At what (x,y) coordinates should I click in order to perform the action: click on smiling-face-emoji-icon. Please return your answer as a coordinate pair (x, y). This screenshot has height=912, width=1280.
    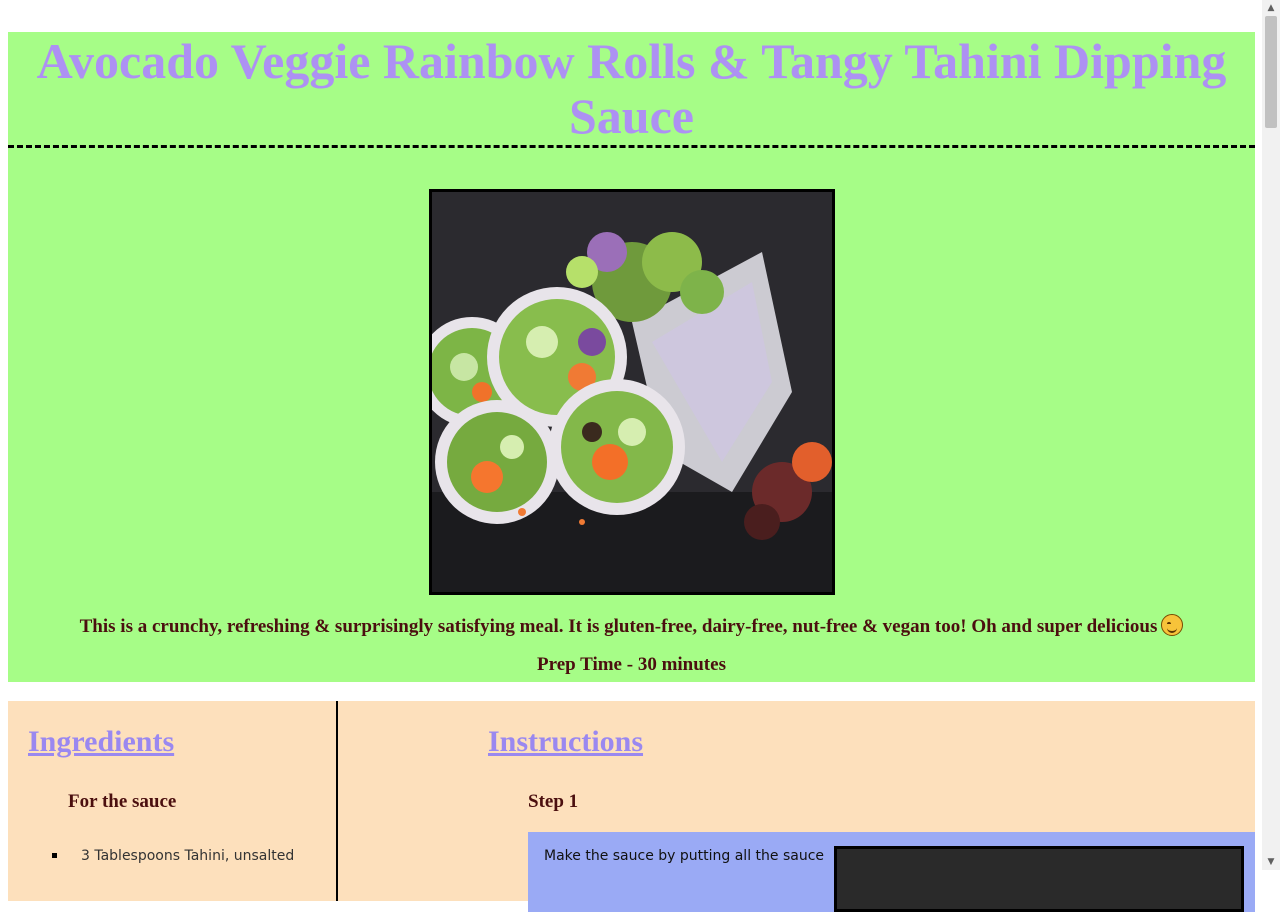
    Looking at the image, I should click on (1172, 625).